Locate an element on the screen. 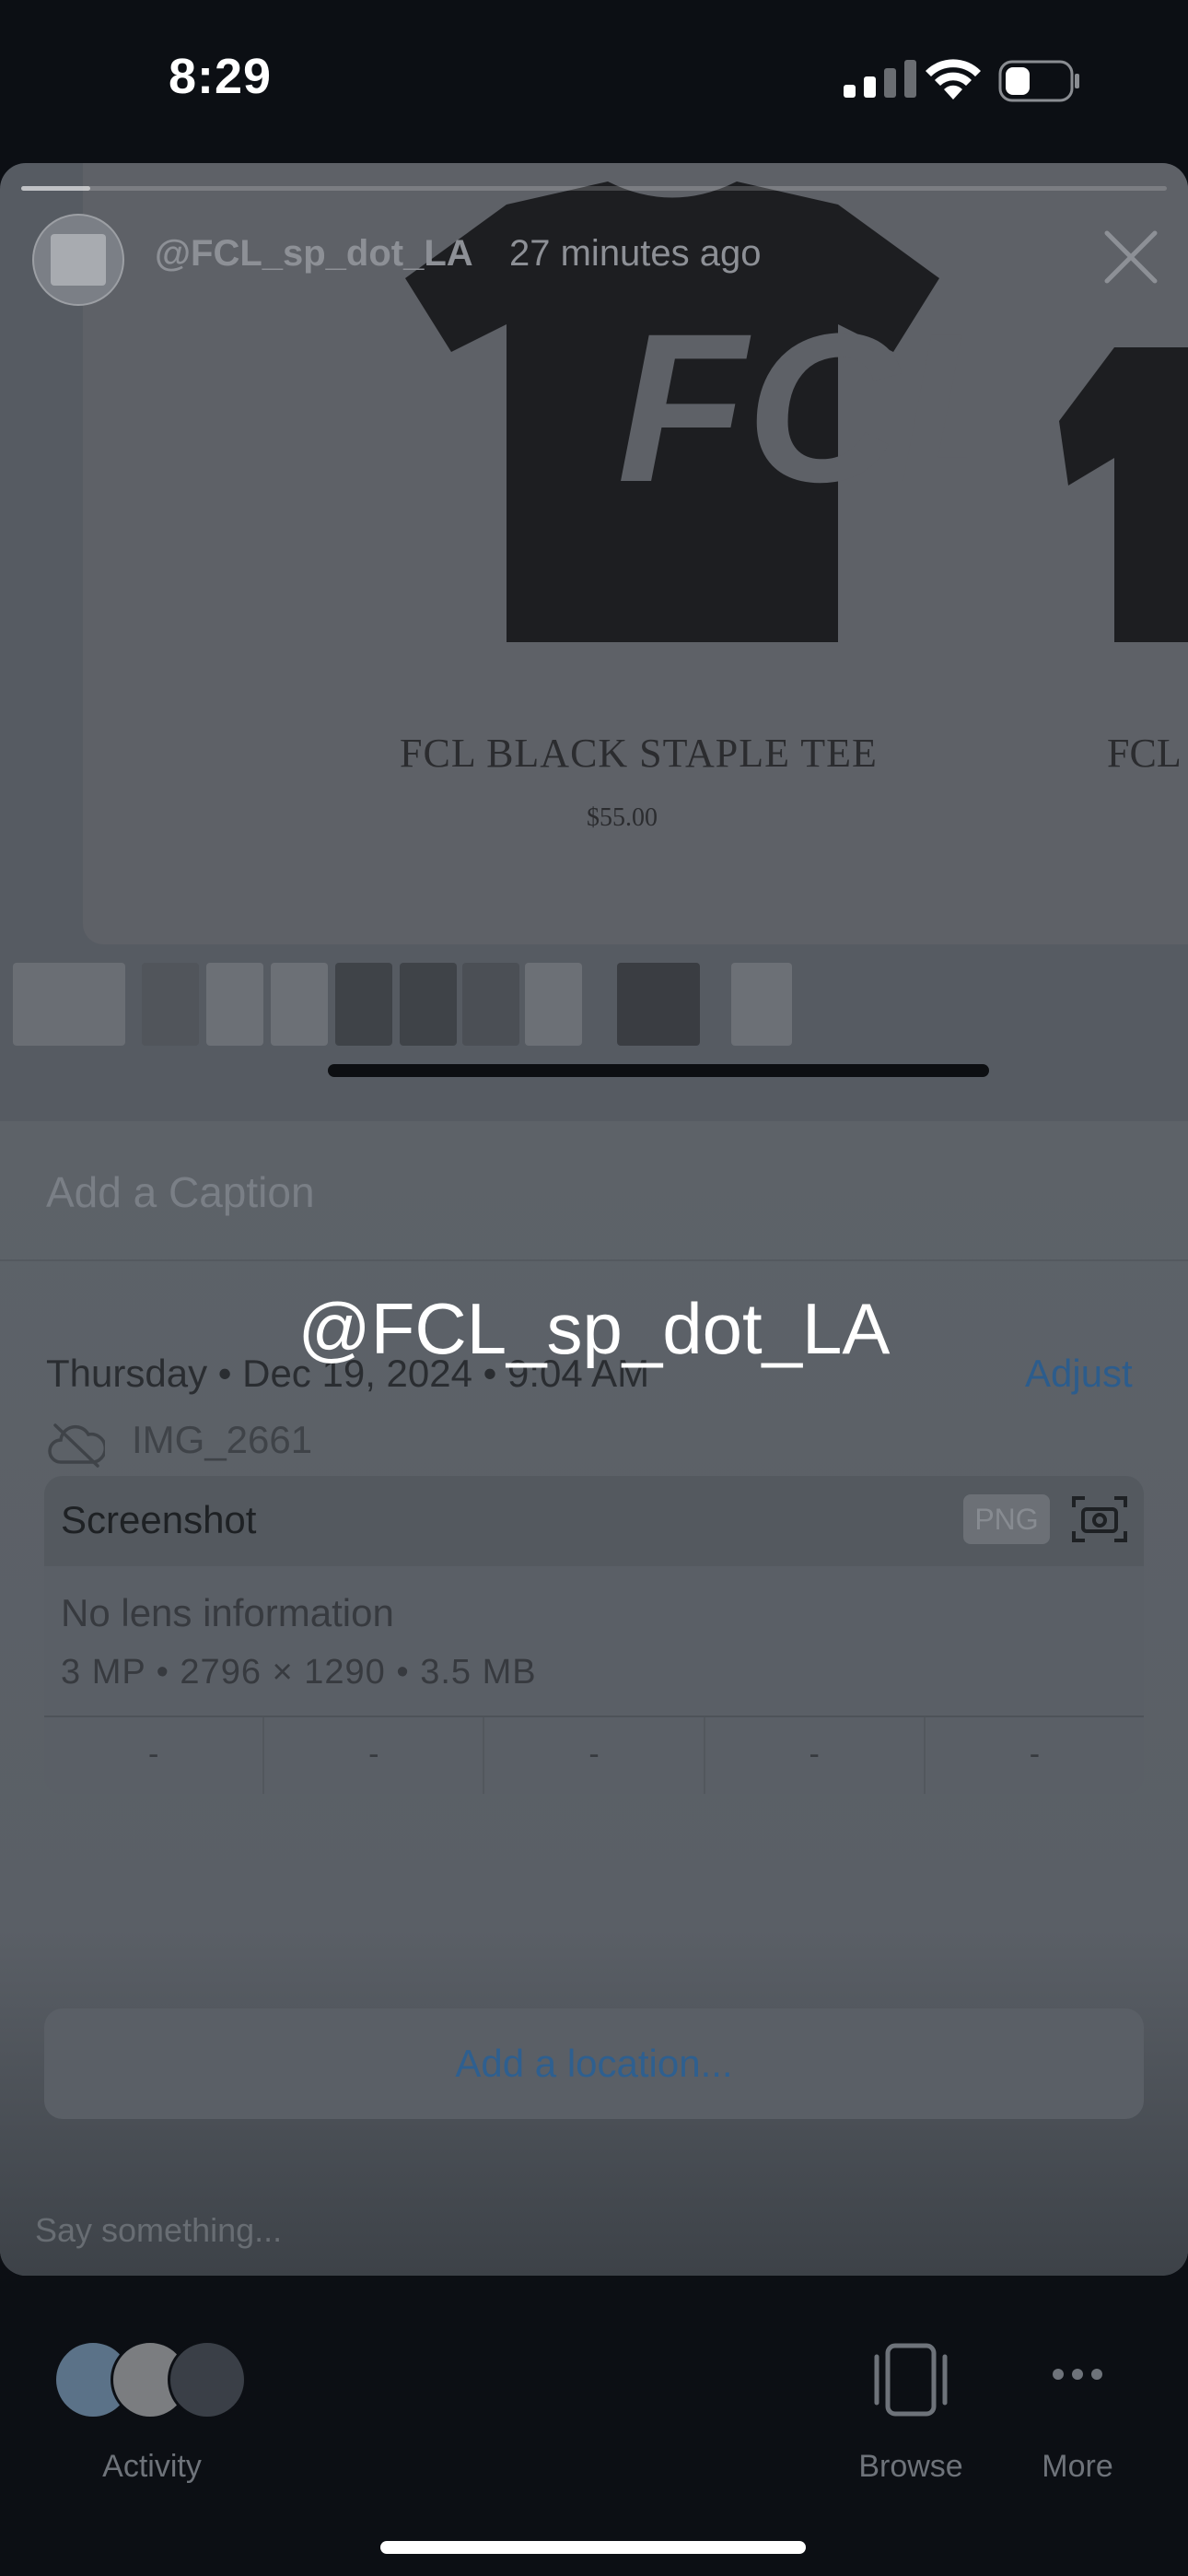  more-label: More is located at coordinates (1077, 2467).